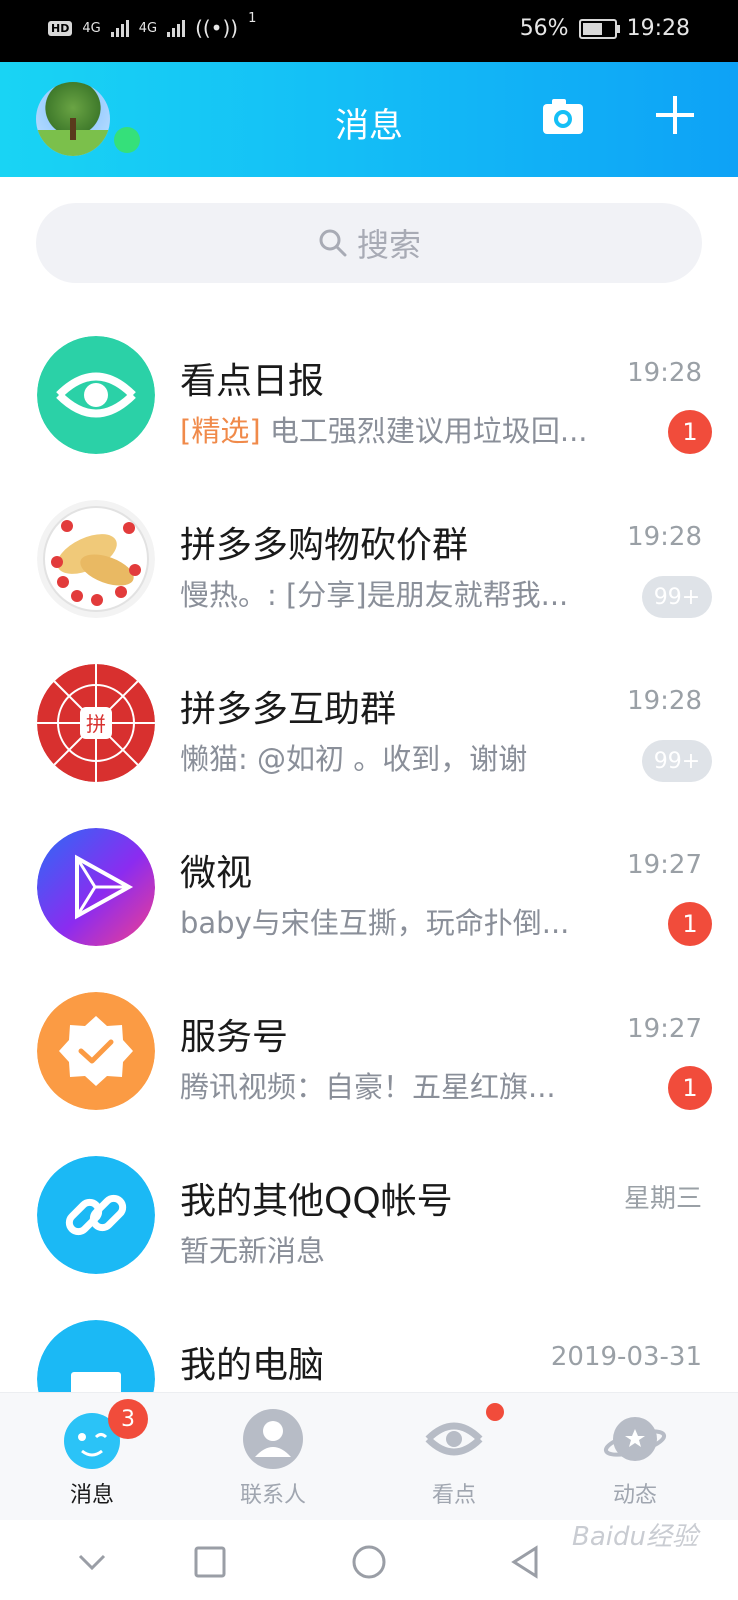 The height and width of the screenshot is (1600, 738). I want to click on add-button, so click(675, 115).